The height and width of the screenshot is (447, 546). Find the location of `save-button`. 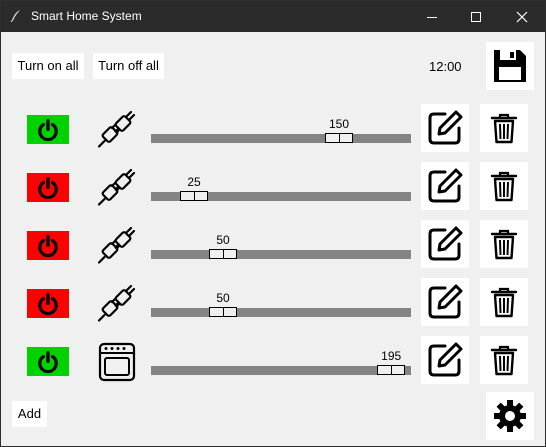

save-button is located at coordinates (510, 66).